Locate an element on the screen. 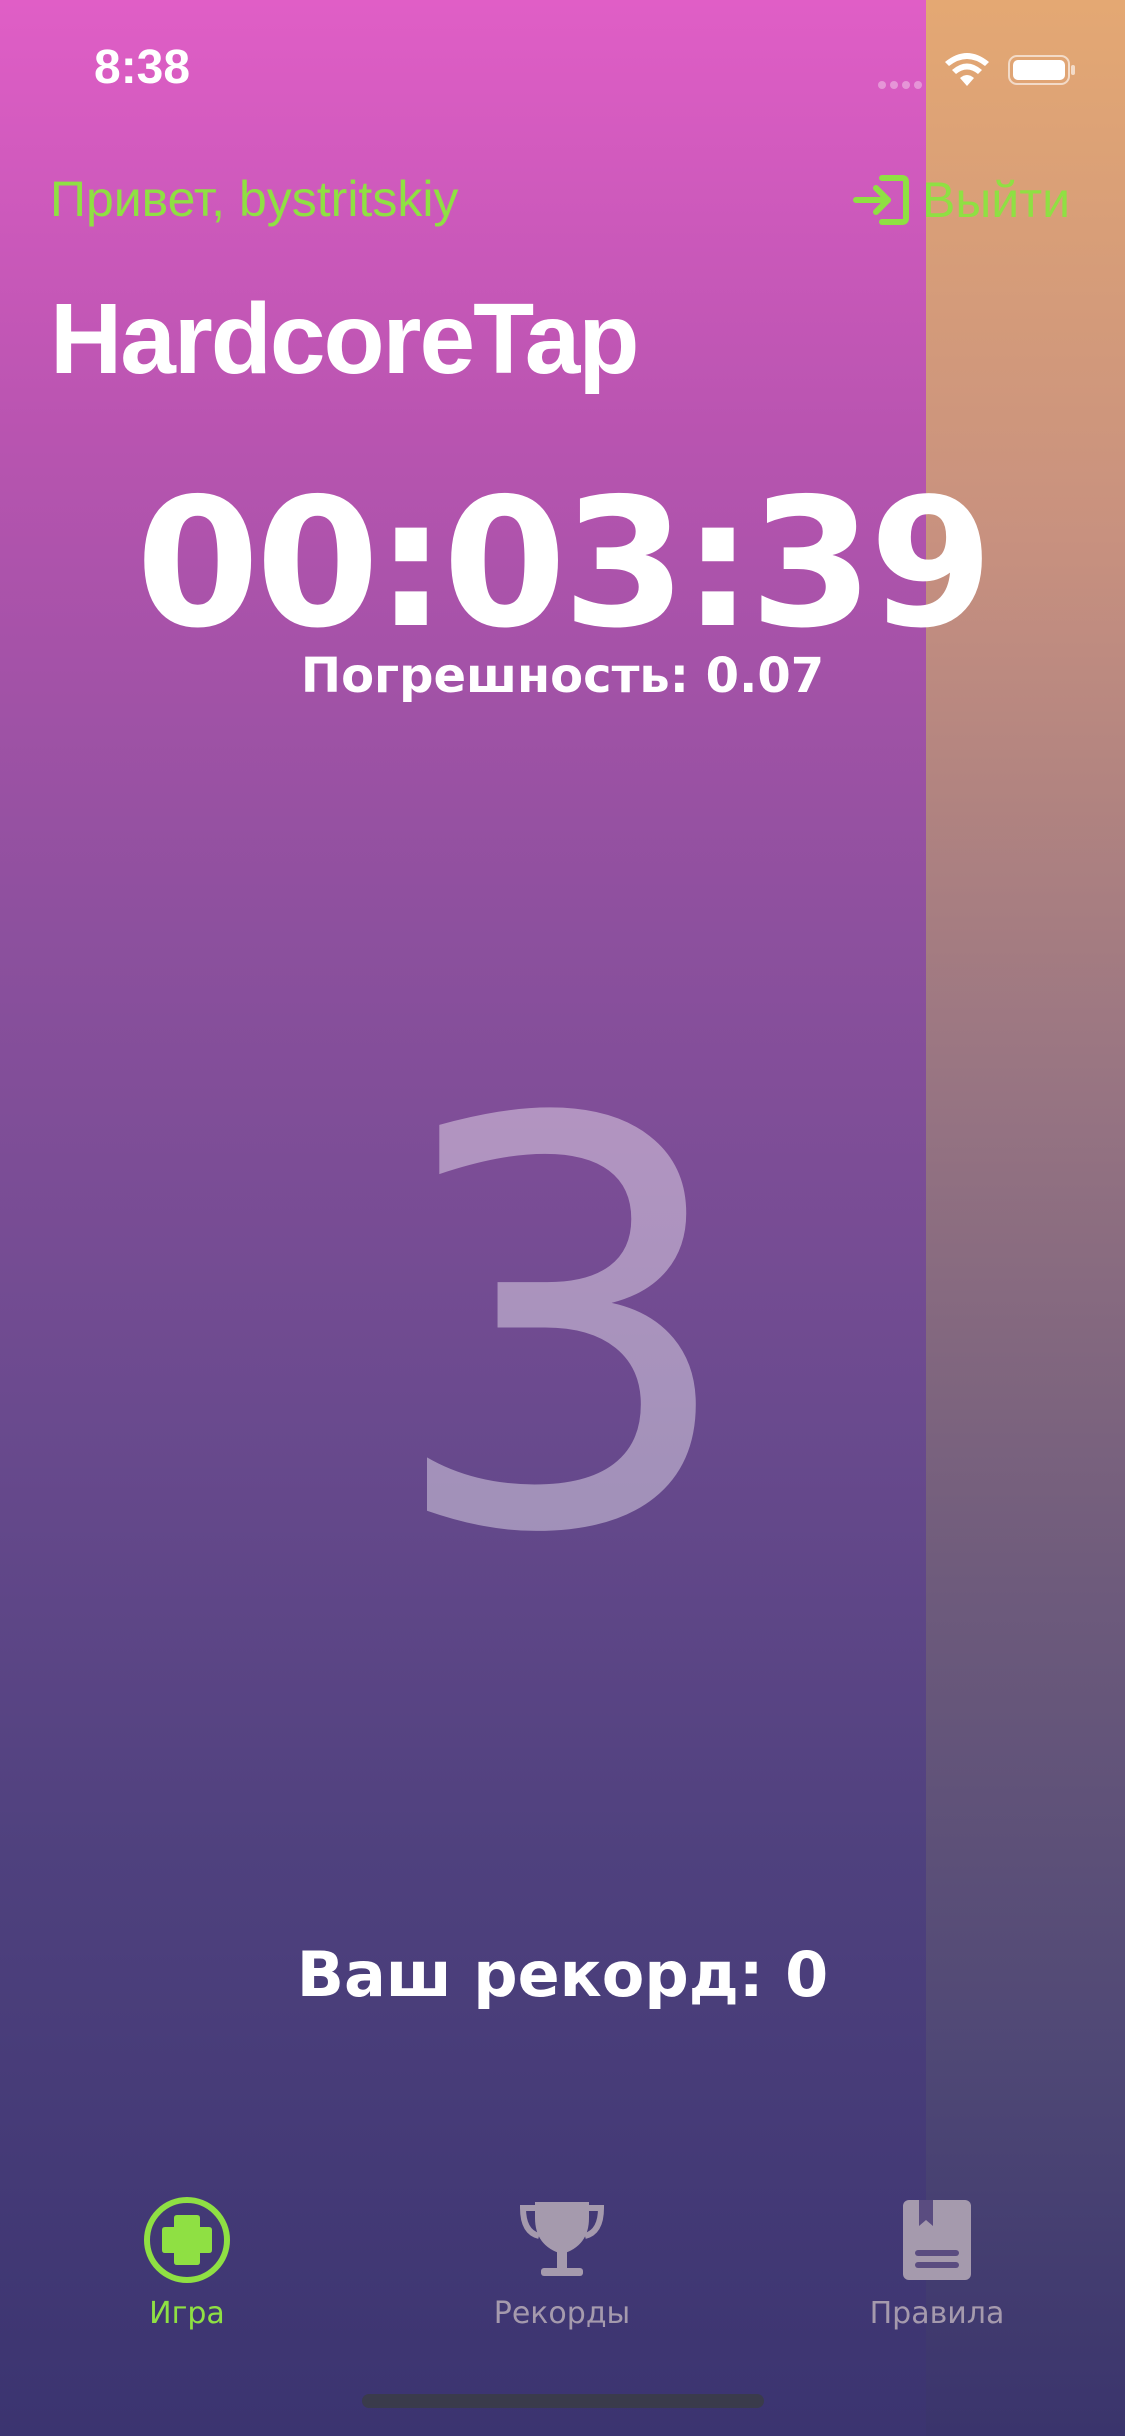 The image size is (1125, 2436). record-text: Ваш рекорд: 0 is located at coordinates (562, 1974).